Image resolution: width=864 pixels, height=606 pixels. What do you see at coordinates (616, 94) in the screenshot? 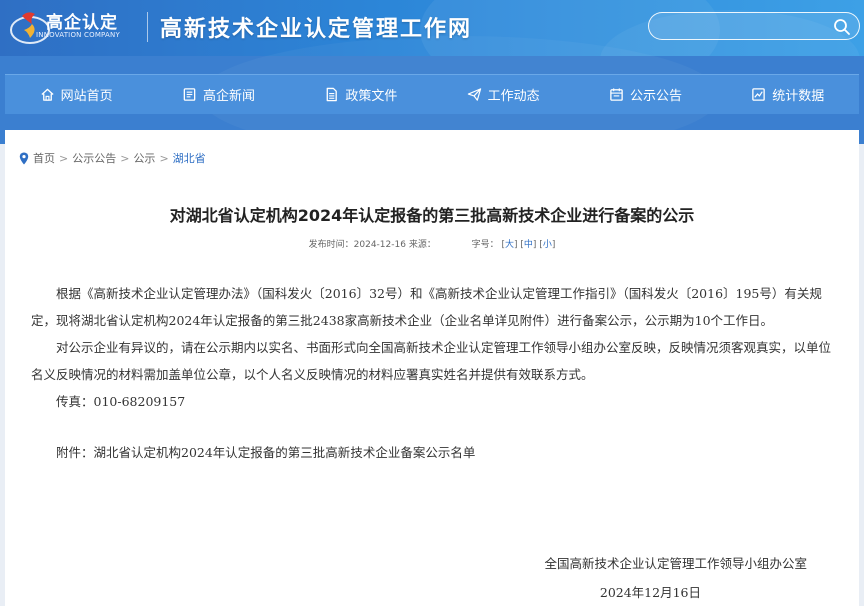
I see `notice-icon` at bounding box center [616, 94].